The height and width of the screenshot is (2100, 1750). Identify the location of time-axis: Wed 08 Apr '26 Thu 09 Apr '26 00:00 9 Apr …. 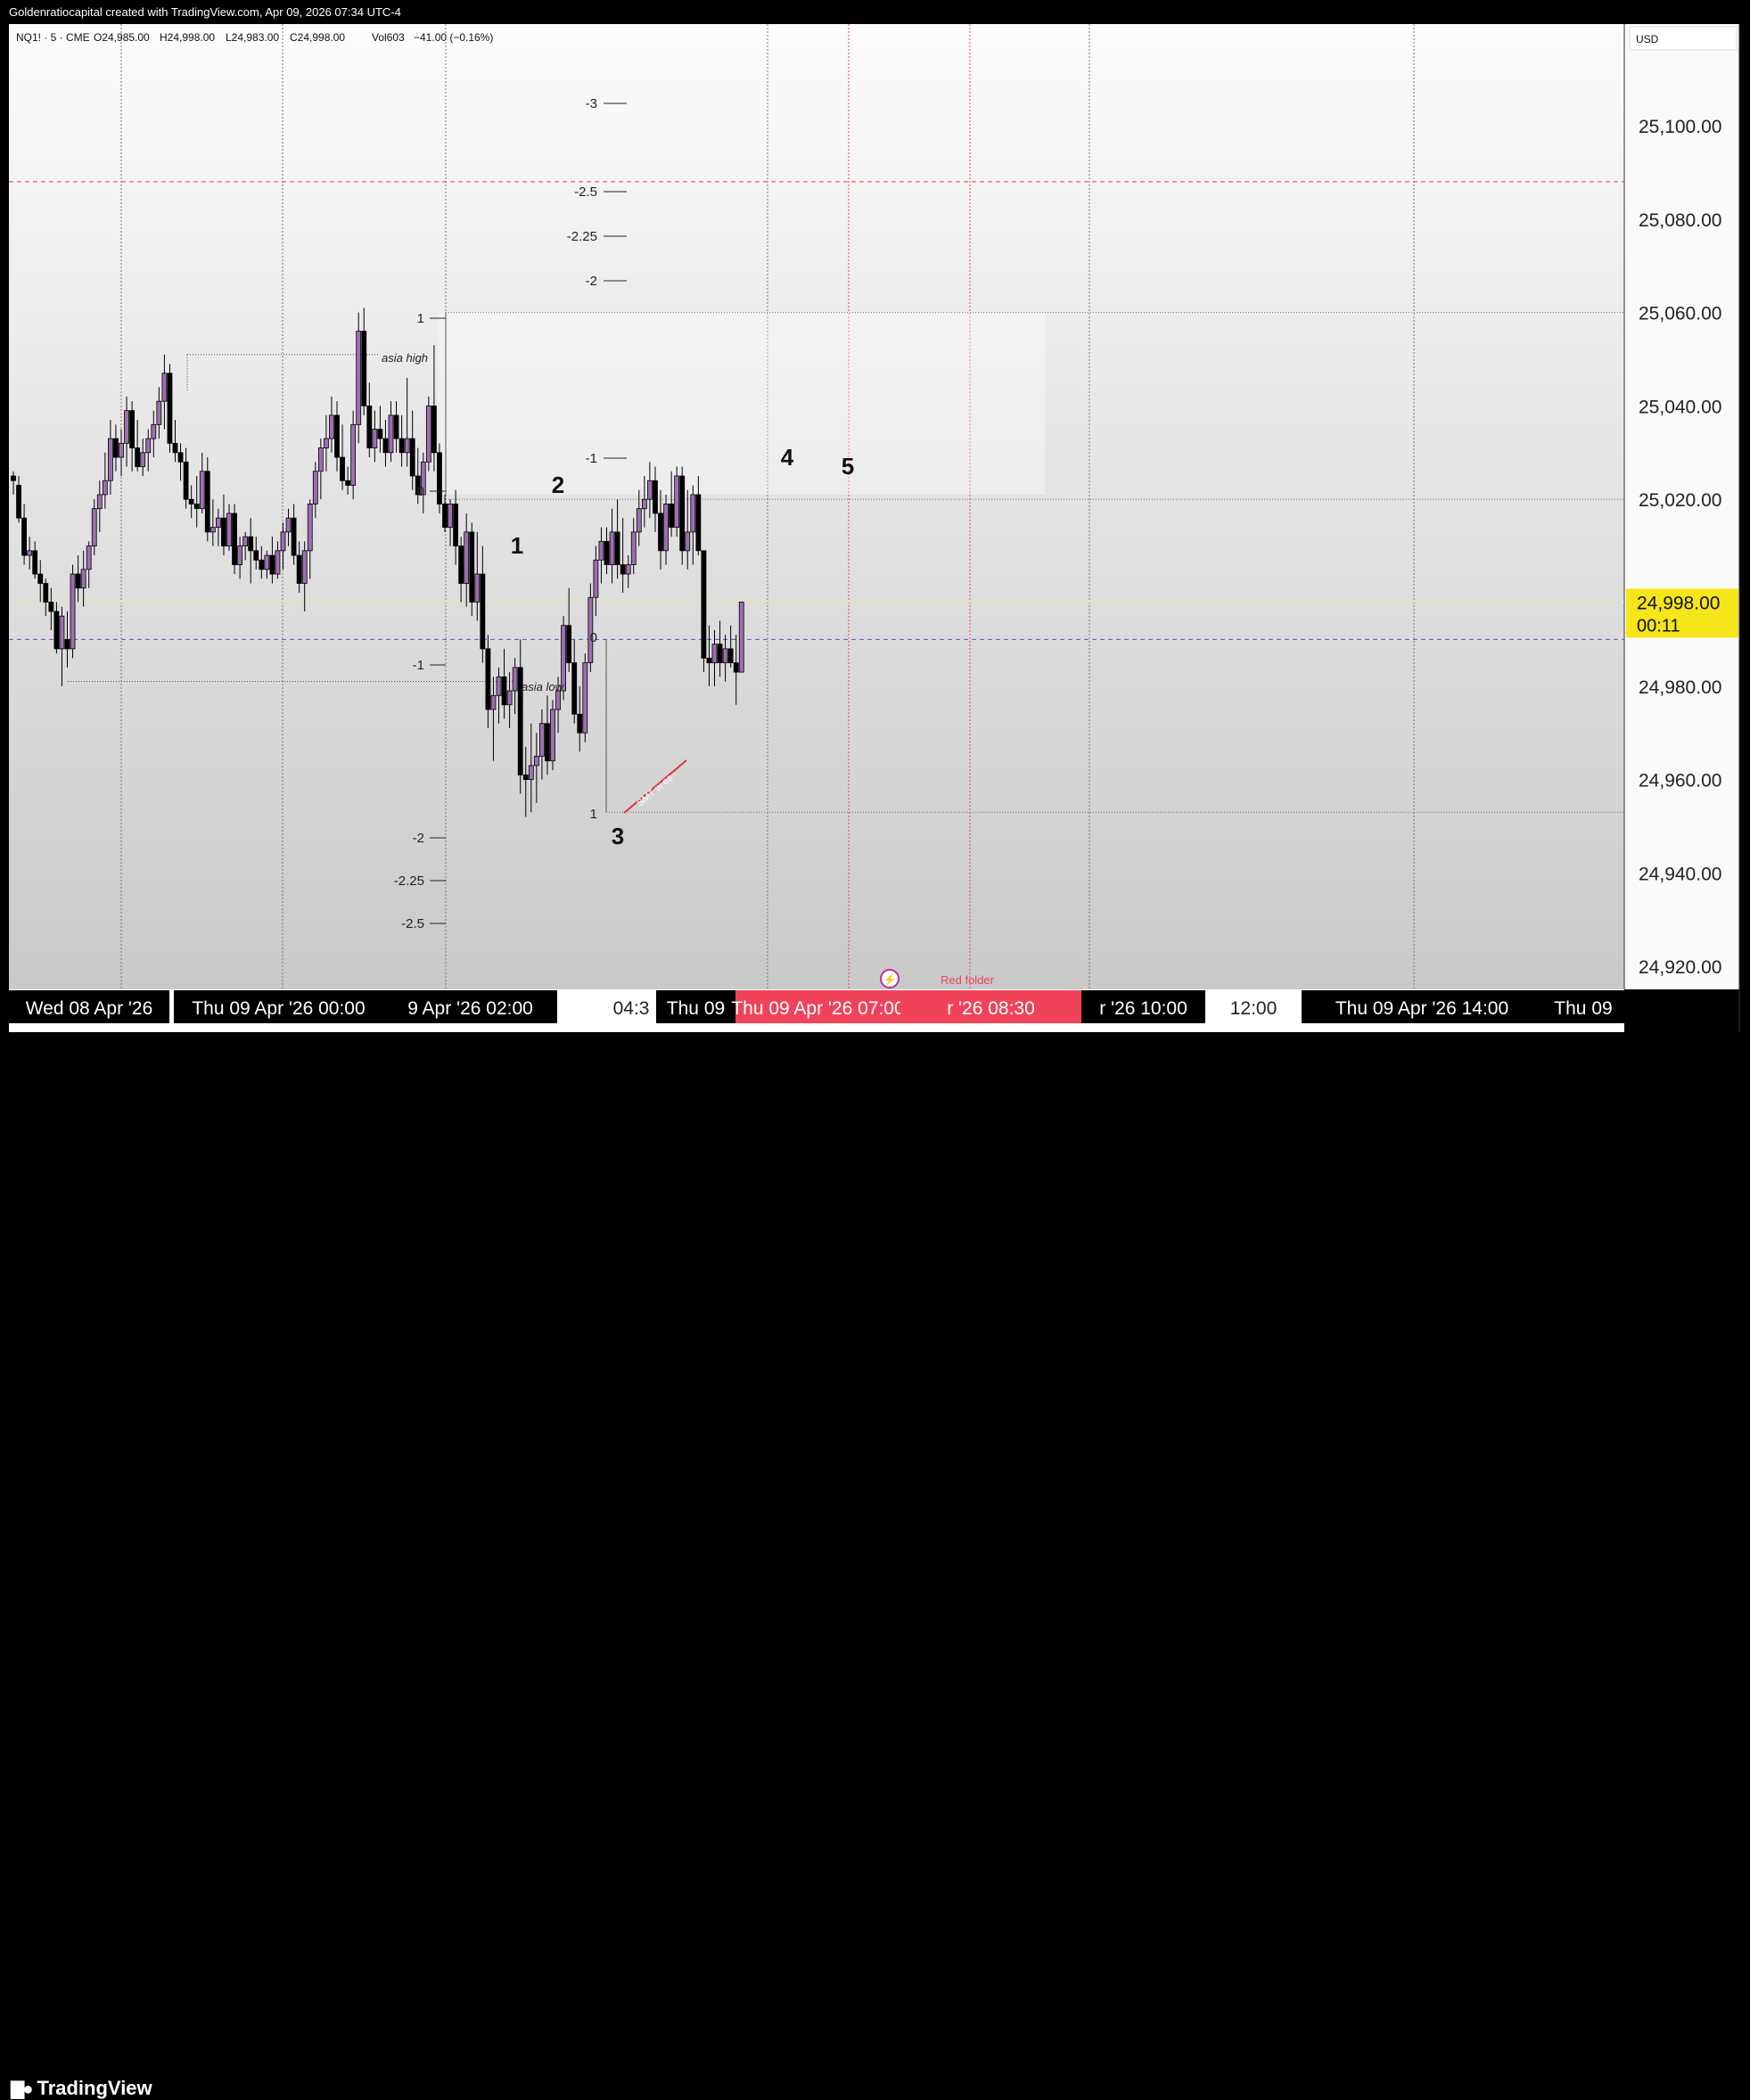
(816, 1010).